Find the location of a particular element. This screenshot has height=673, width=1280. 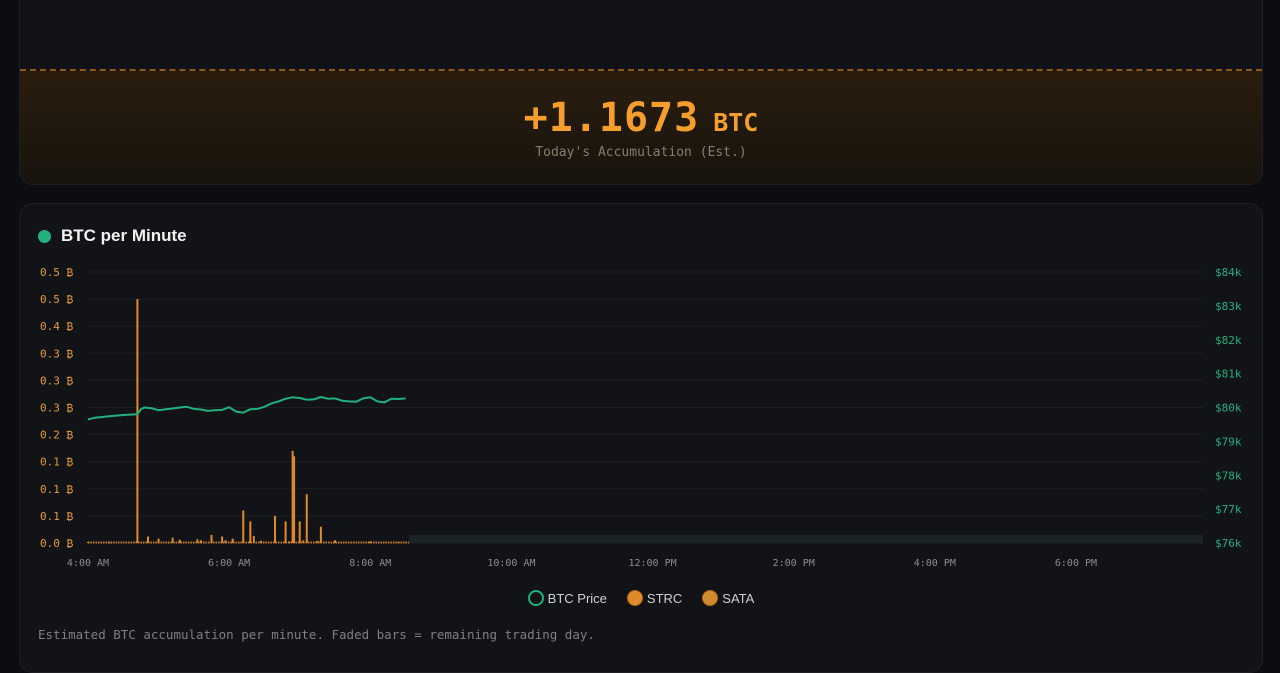

left-tick-label: 0.4 ₿ is located at coordinates (56, 326).